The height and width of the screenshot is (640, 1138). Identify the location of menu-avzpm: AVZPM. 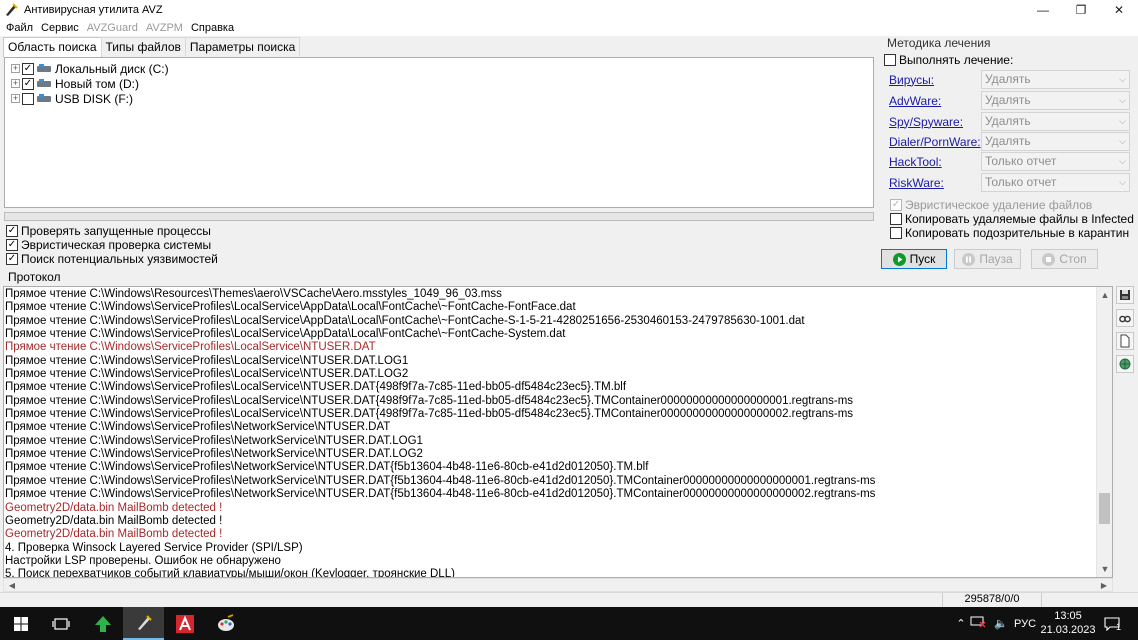
(164, 28).